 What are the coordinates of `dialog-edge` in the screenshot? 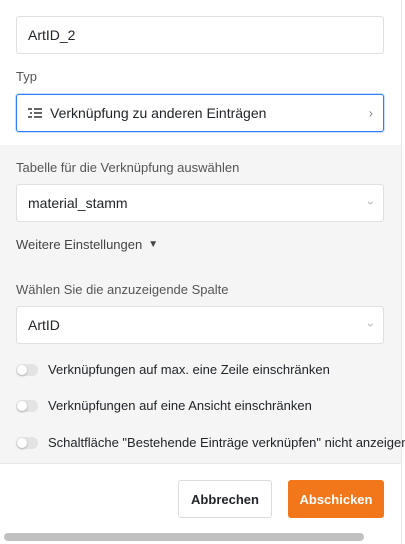 It's located at (403, 272).